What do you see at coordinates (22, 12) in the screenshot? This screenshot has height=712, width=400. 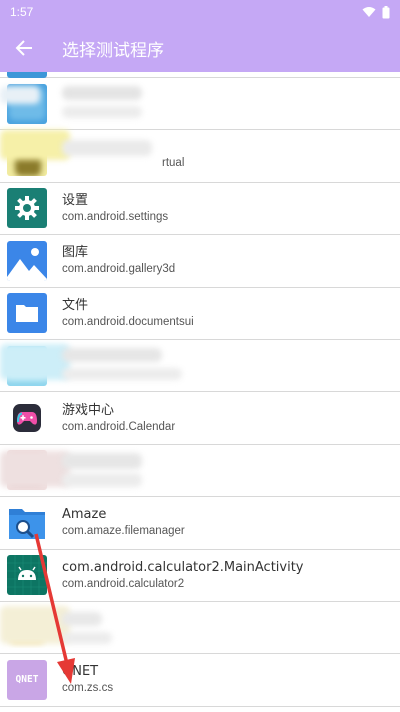 I see `status-time: 1:57` at bounding box center [22, 12].